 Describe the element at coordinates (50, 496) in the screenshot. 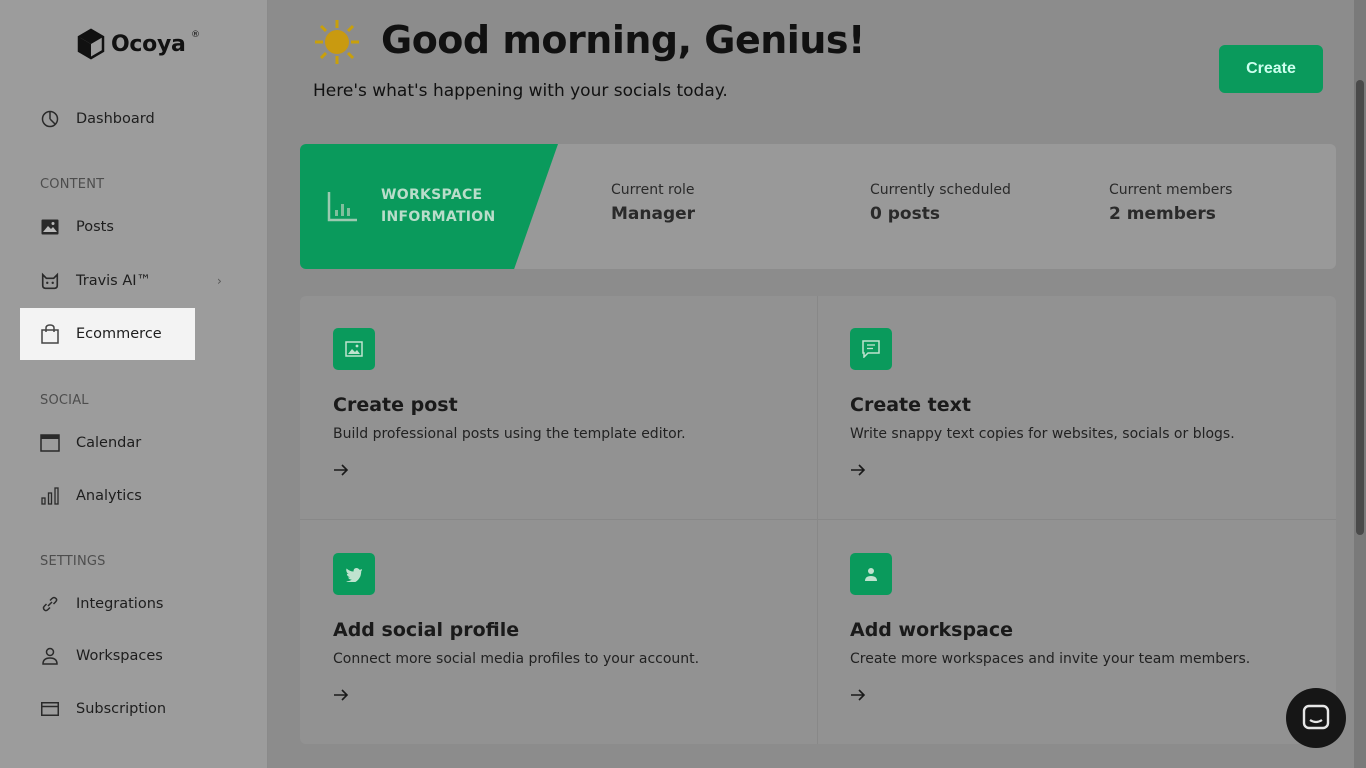

I see `bar-chart-icon` at that location.